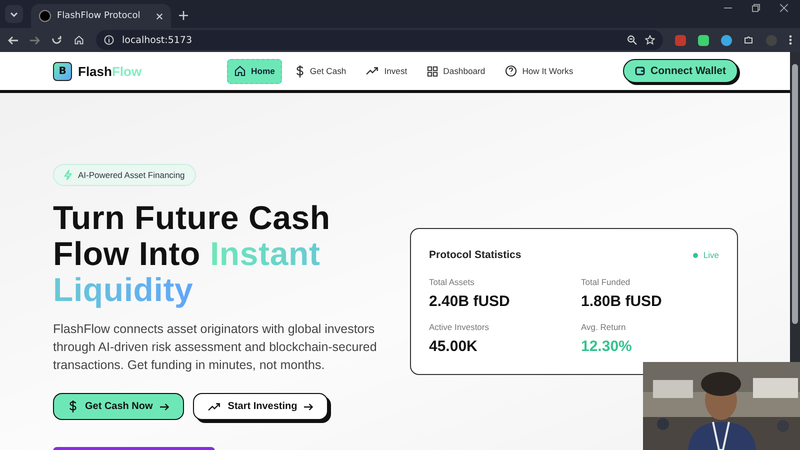  Describe the element at coordinates (254, 71) in the screenshot. I see `nav-link: Home` at that location.